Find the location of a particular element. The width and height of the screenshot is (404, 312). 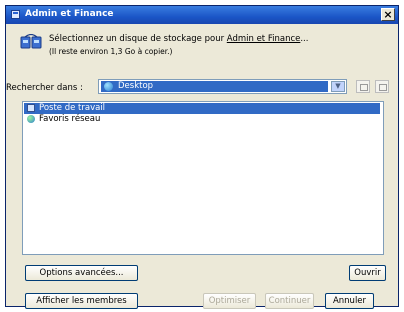

desktop-icon is located at coordinates (108, 86).